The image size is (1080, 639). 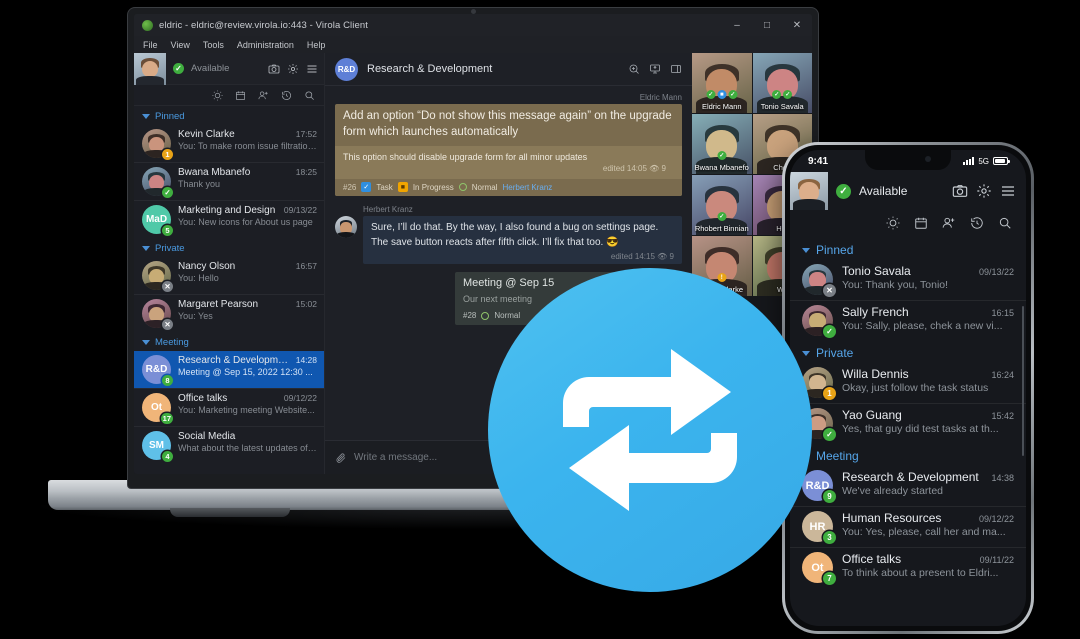 I want to click on avatar: Ot 17, so click(x=157, y=408).